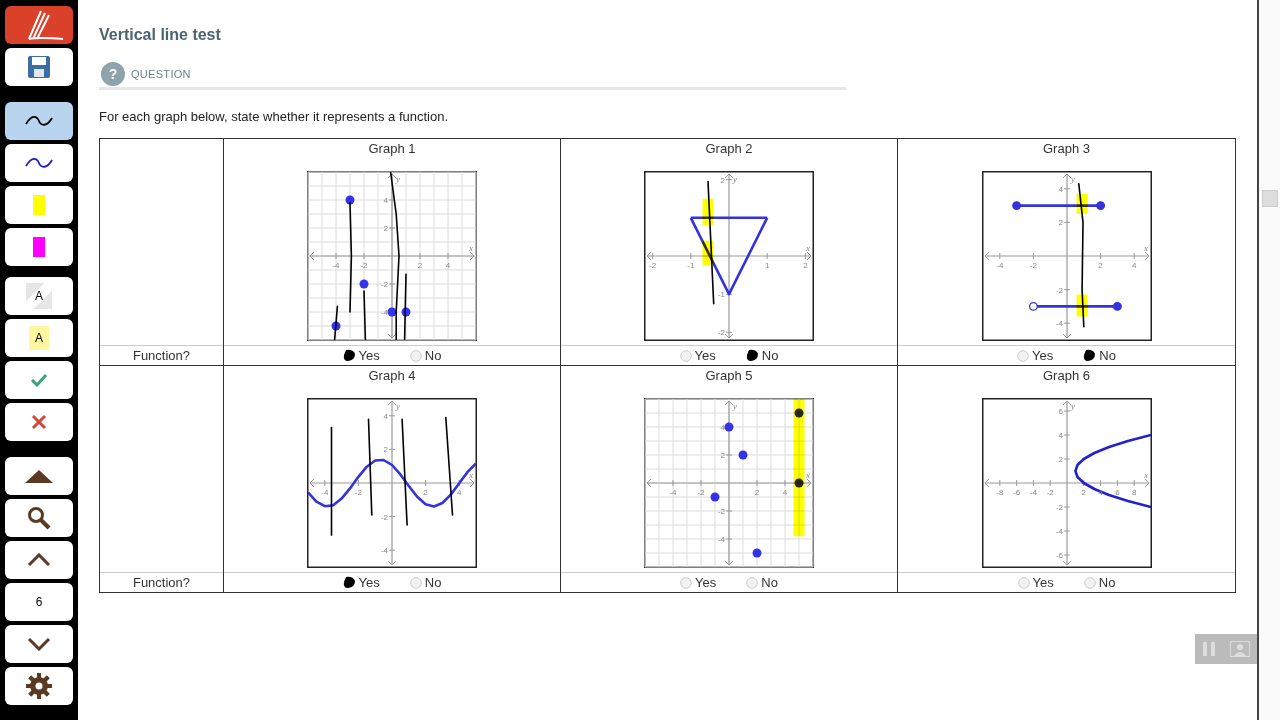  I want to click on graph-title: Graph 6, so click(1066, 376).